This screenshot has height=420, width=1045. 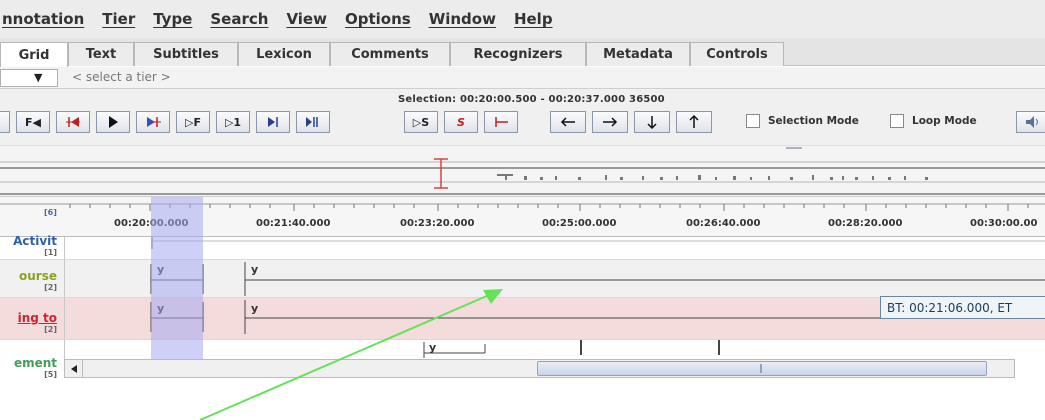 I want to click on tab-comments: Comments, so click(x=390, y=54).